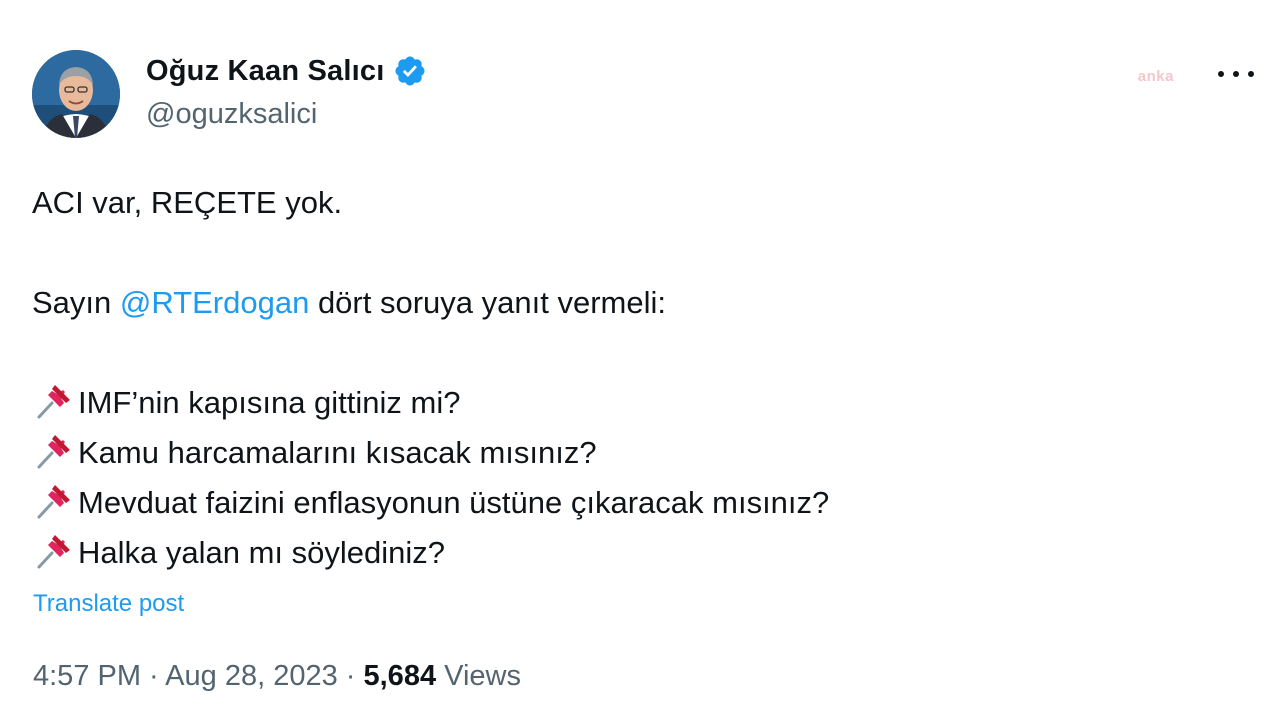  I want to click on views-count: 5,684, so click(400, 676).